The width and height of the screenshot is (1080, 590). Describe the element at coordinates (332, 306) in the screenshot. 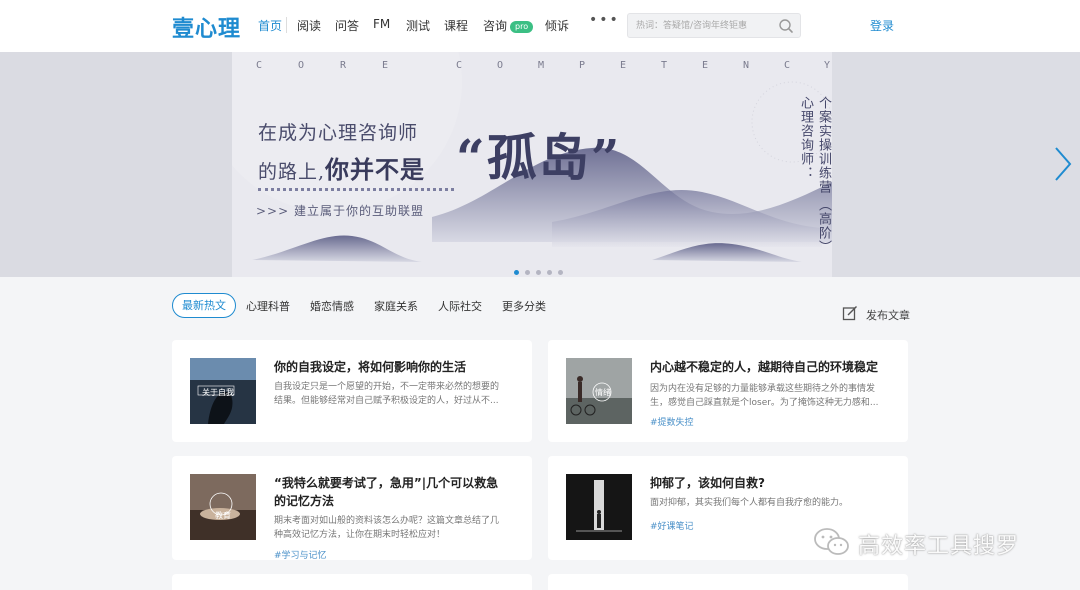

I see `tab-love-relationship: 婚恋情感` at that location.